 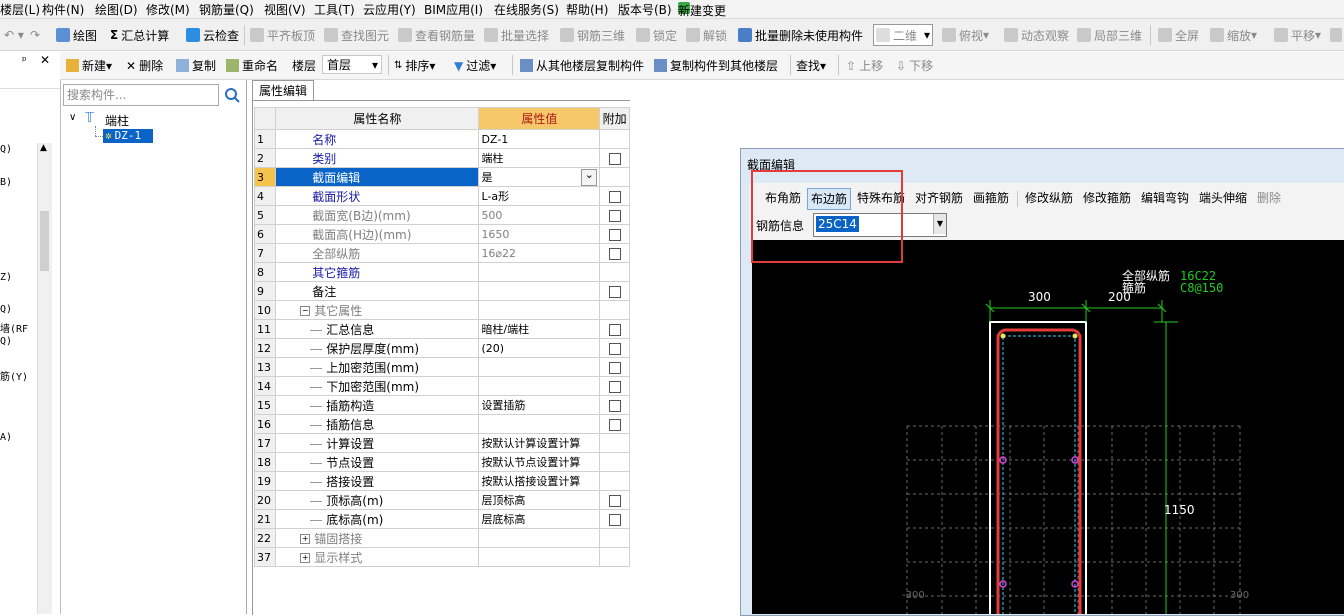 I want to click on property-row: 16 插筋信息, so click(x=441, y=424).